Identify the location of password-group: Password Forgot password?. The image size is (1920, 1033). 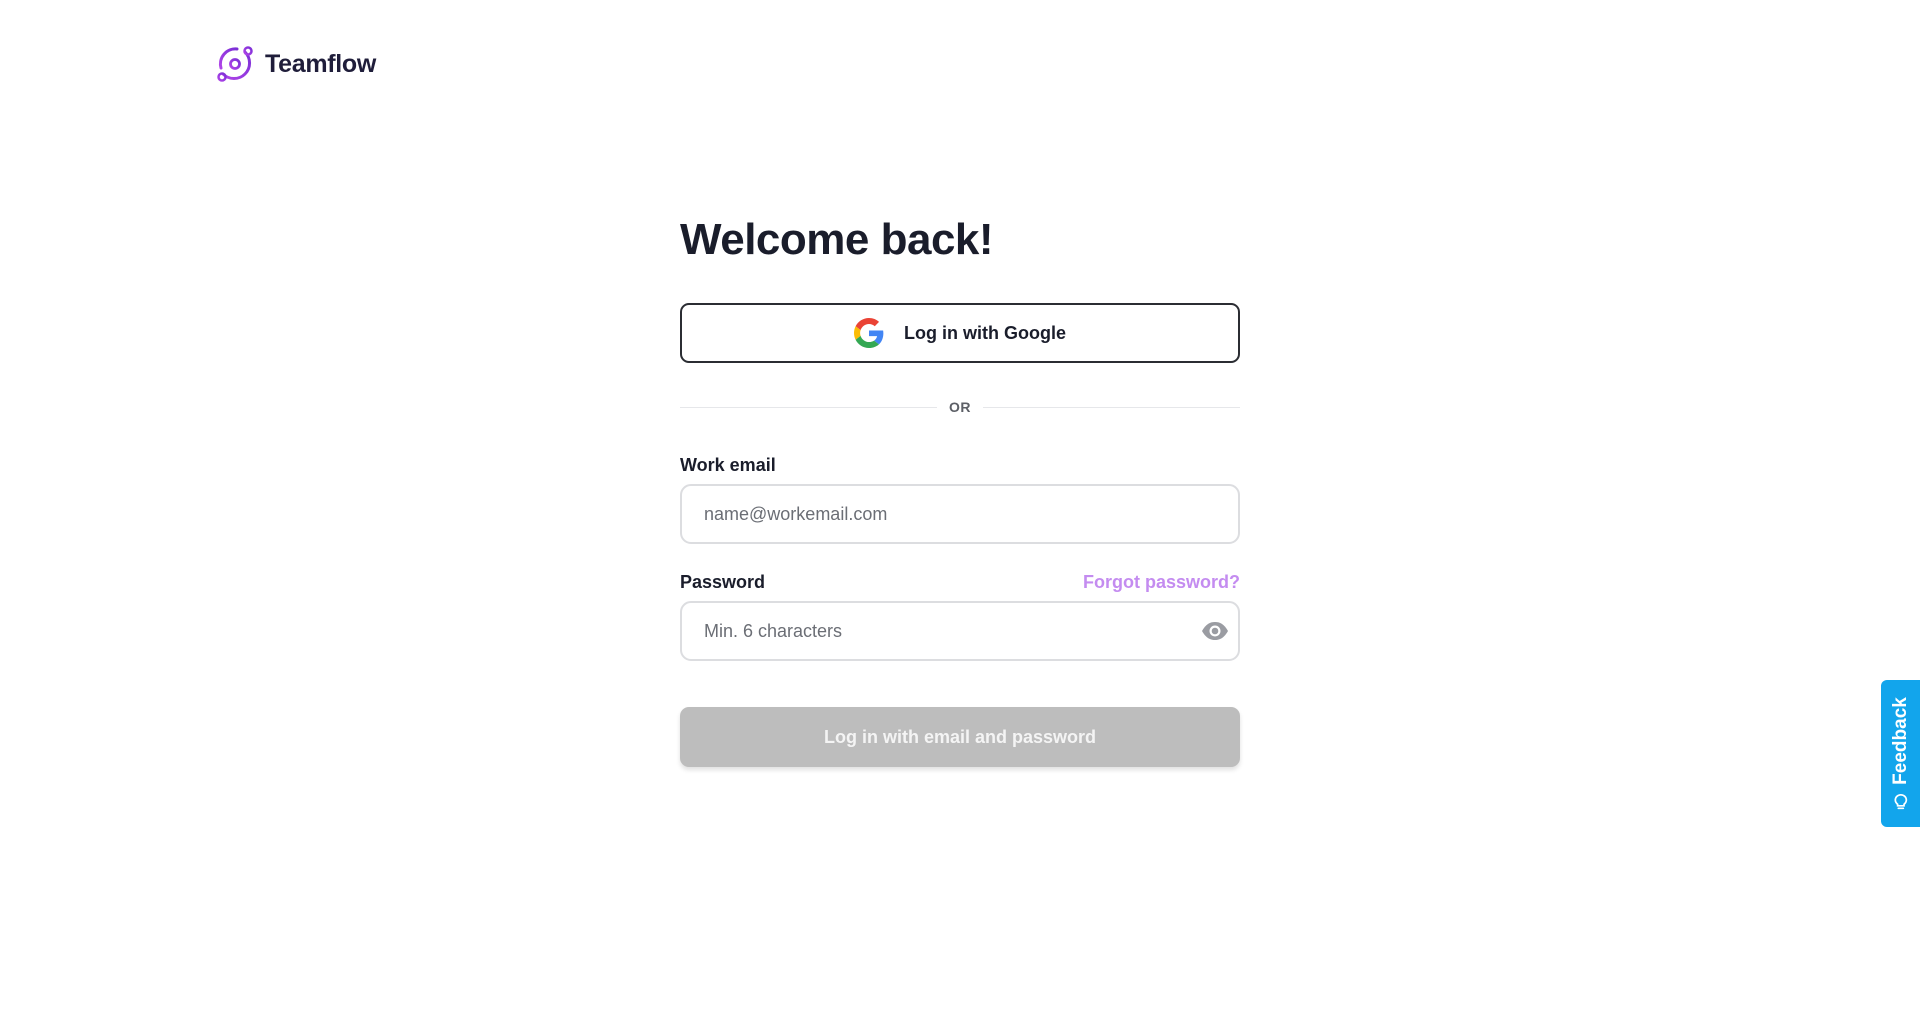
(960, 616).